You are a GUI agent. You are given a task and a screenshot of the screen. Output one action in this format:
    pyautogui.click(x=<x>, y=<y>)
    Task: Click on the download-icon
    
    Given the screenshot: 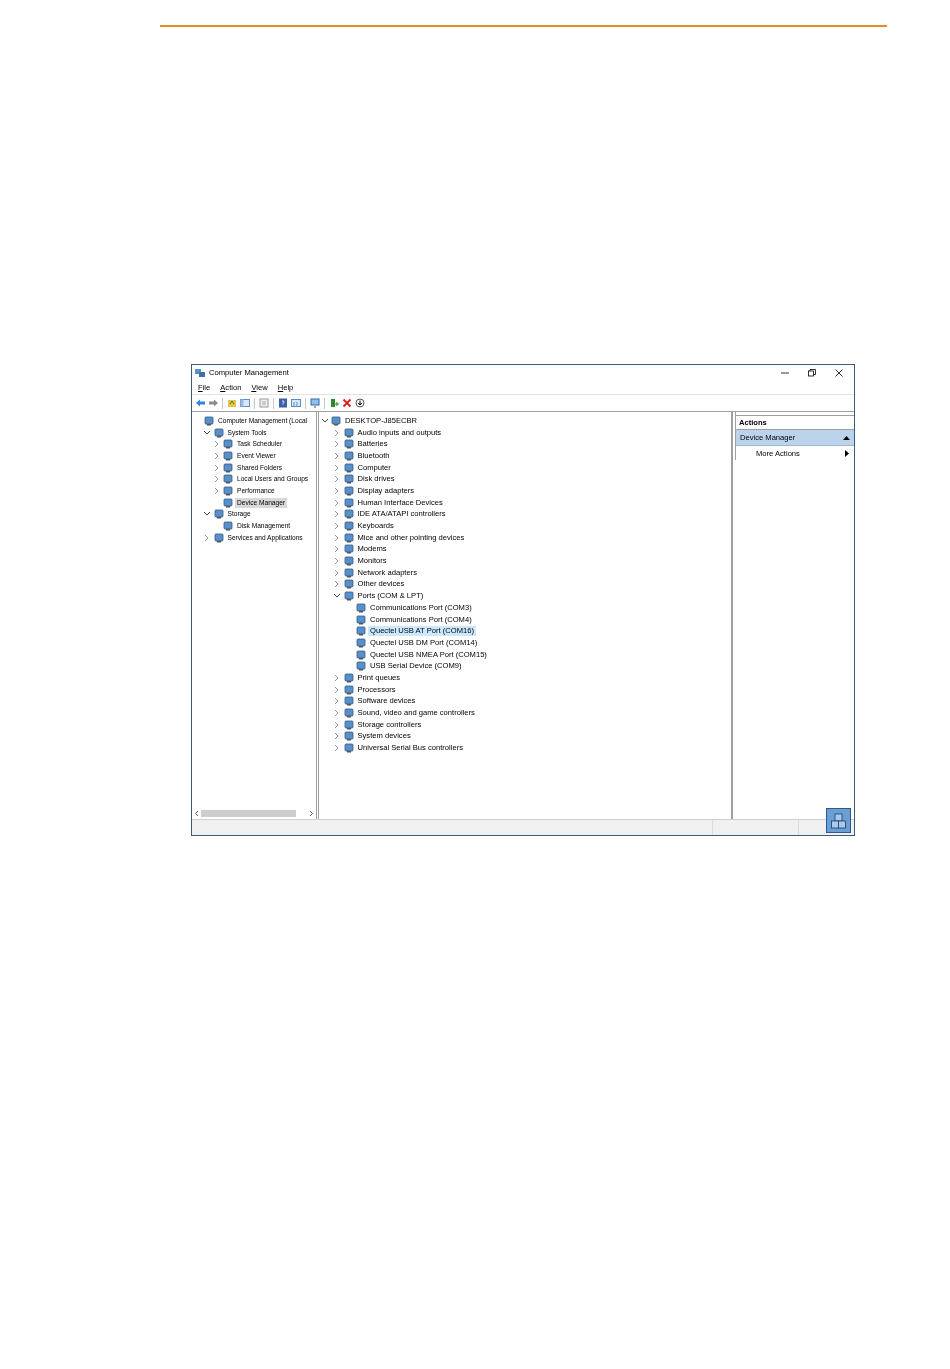 What is the action you would take?
    pyautogui.click(x=360, y=403)
    